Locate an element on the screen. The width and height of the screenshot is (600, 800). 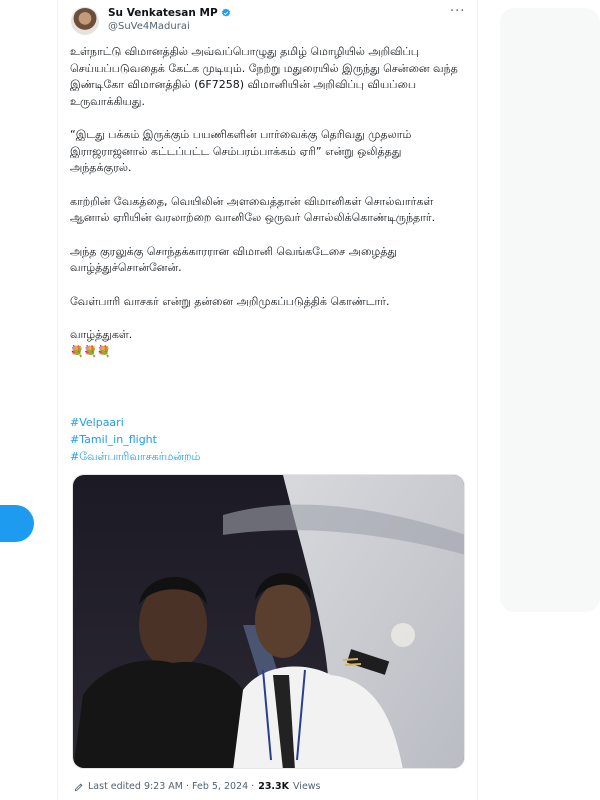
avatar is located at coordinates (85, 21).